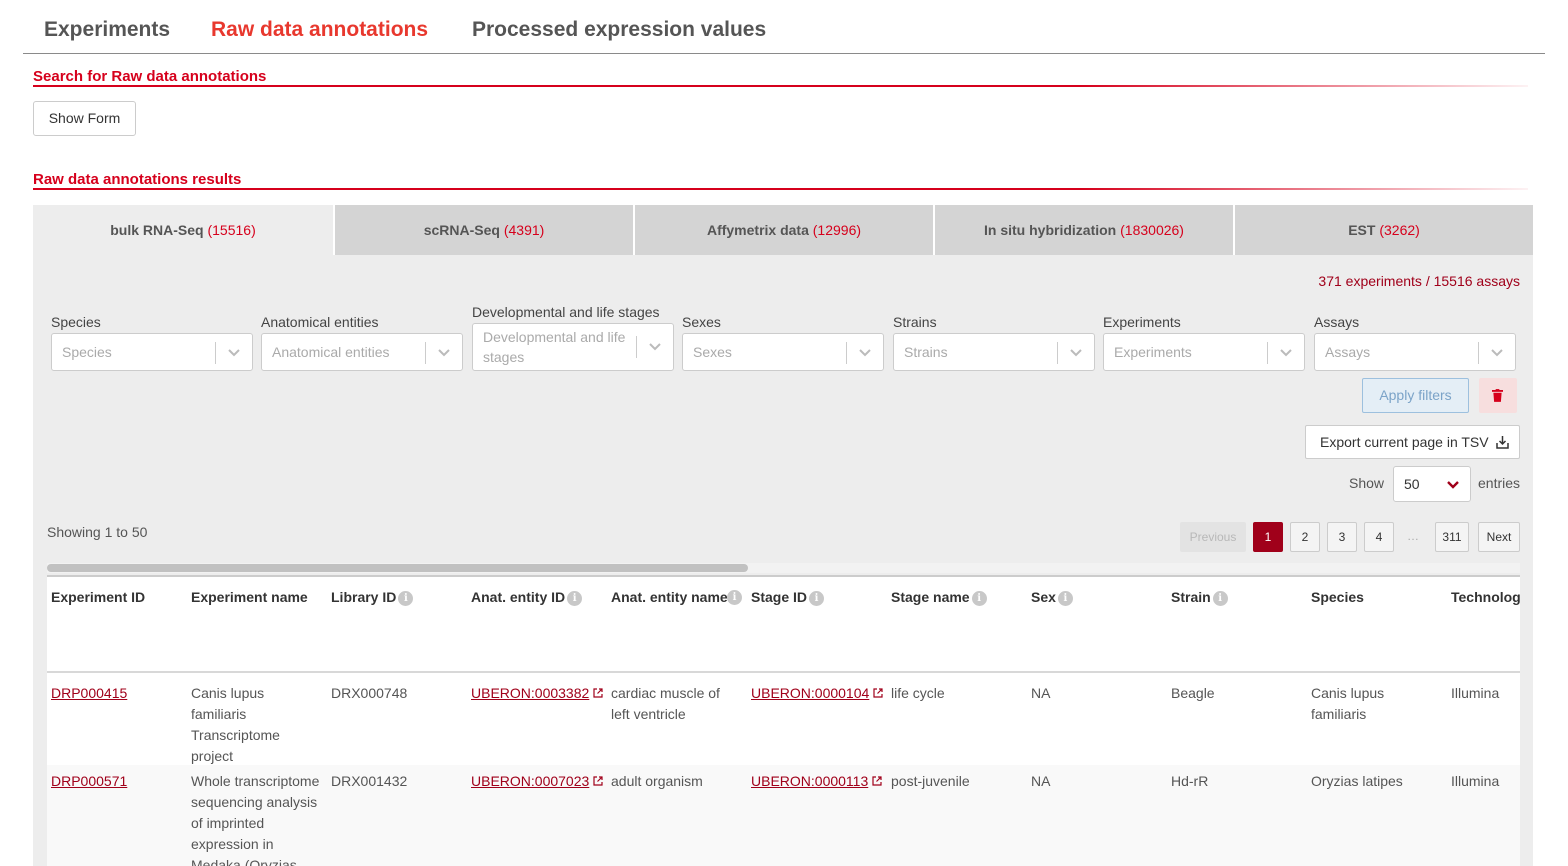 The height and width of the screenshot is (866, 1568). Describe the element at coordinates (397, 568) in the screenshot. I see `scrollbar-thumb` at that location.